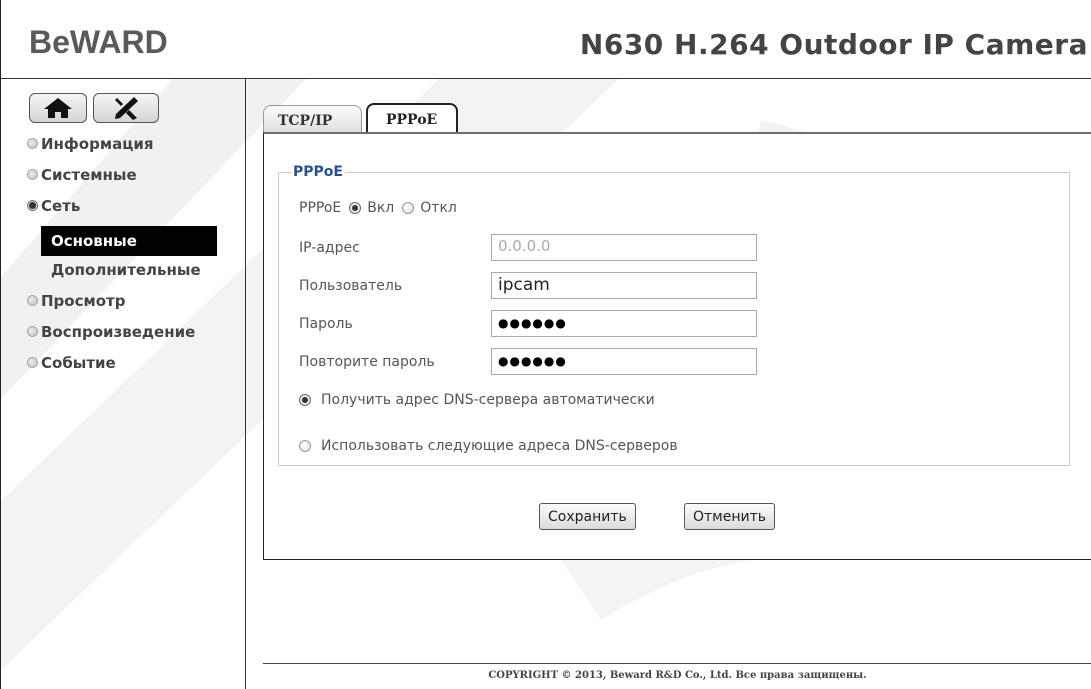  What do you see at coordinates (83, 301) in the screenshot?
I see `menu-item-label: Просмотр` at bounding box center [83, 301].